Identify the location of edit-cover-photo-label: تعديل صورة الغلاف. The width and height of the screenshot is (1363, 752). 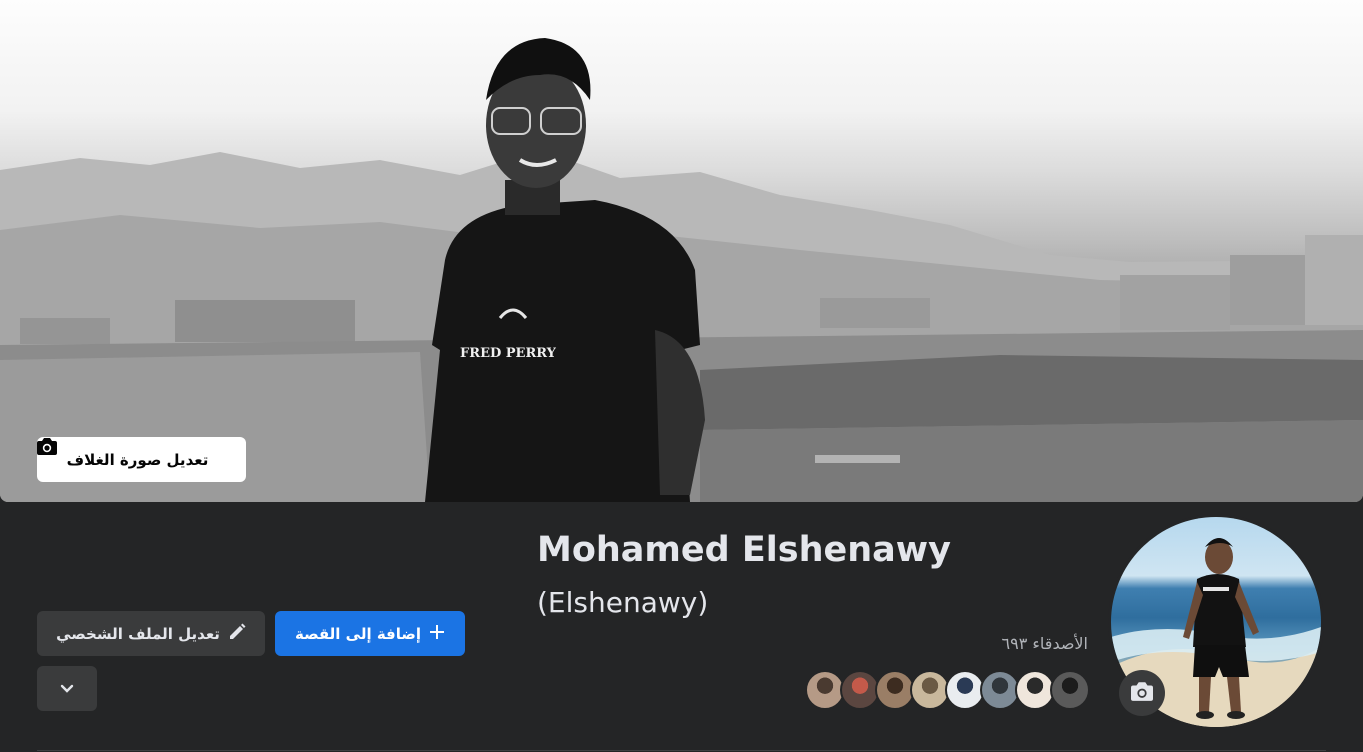
(137, 459).